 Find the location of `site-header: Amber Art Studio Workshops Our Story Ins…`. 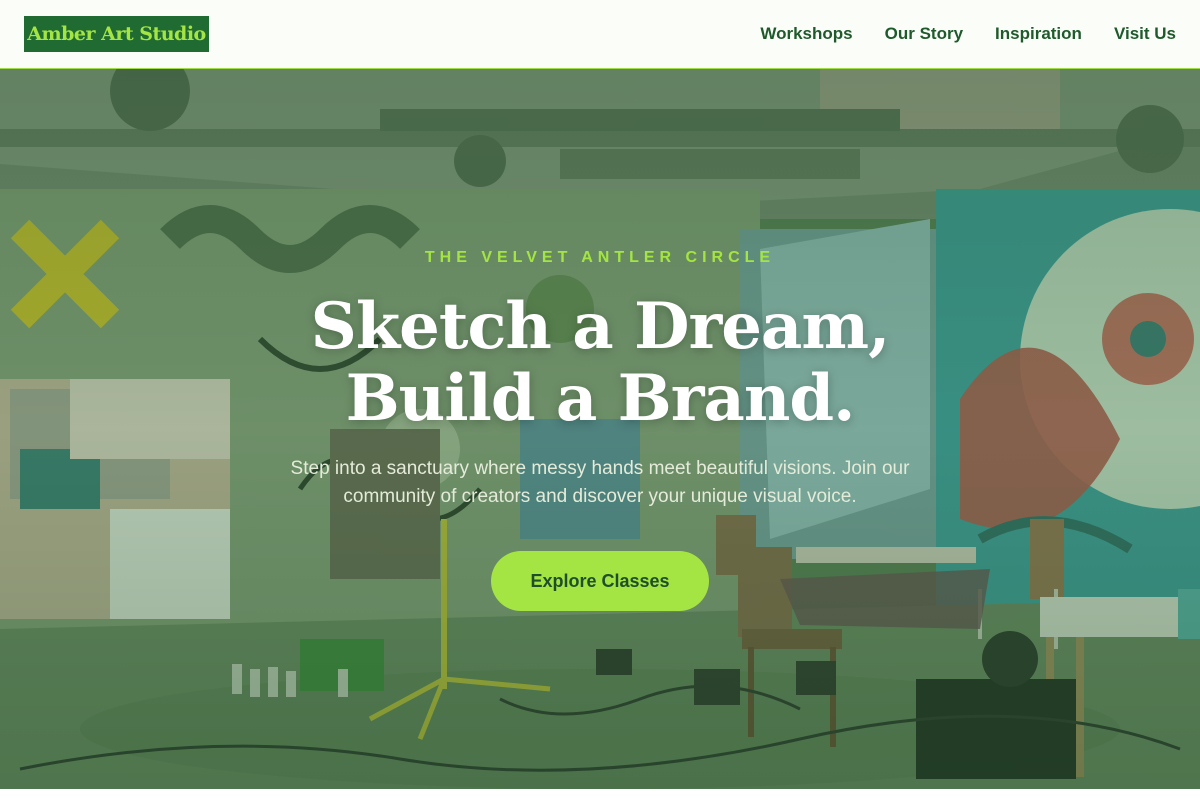

site-header: Amber Art Studio Workshops Our Story Ins… is located at coordinates (600, 34).